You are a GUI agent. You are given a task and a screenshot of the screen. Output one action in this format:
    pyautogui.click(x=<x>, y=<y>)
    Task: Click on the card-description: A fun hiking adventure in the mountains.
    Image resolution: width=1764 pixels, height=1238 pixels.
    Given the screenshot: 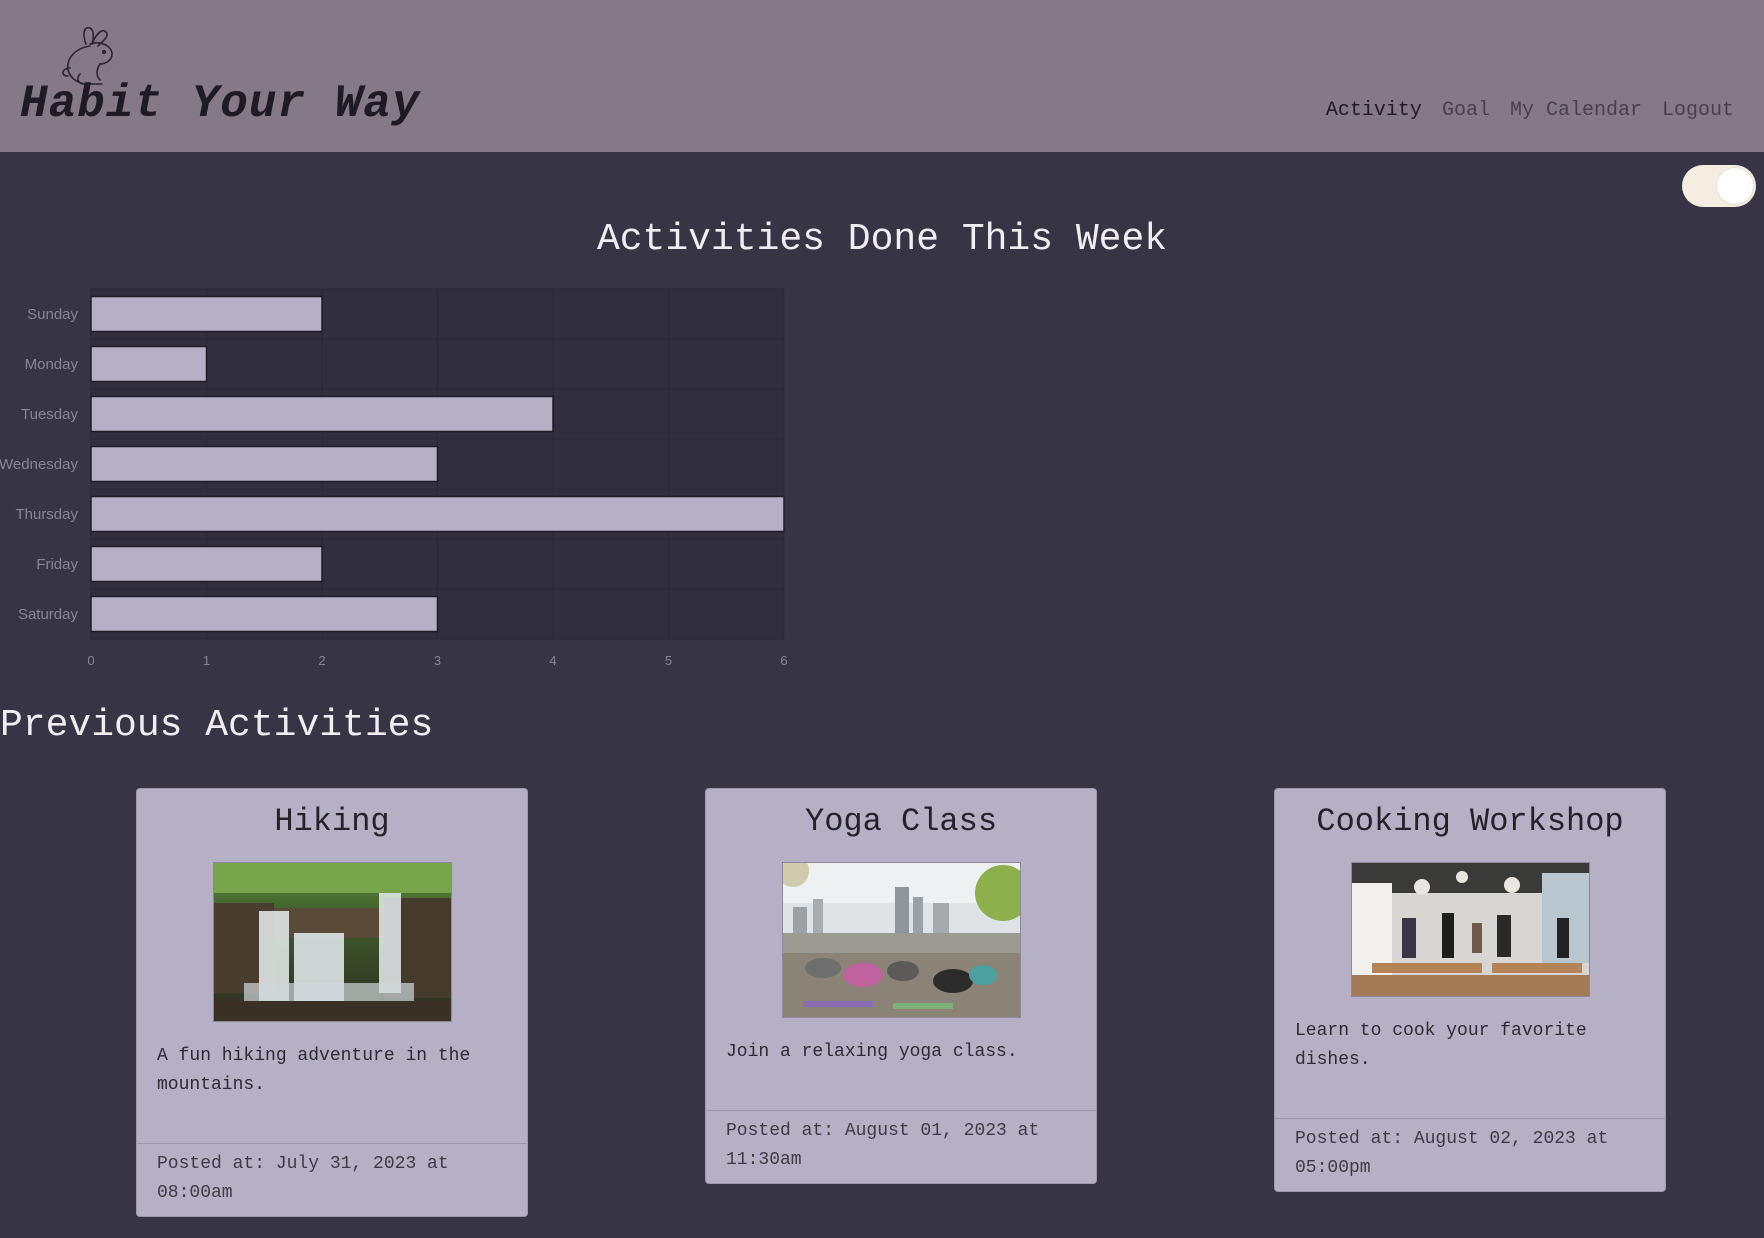 What is the action you would take?
    pyautogui.click(x=314, y=1070)
    